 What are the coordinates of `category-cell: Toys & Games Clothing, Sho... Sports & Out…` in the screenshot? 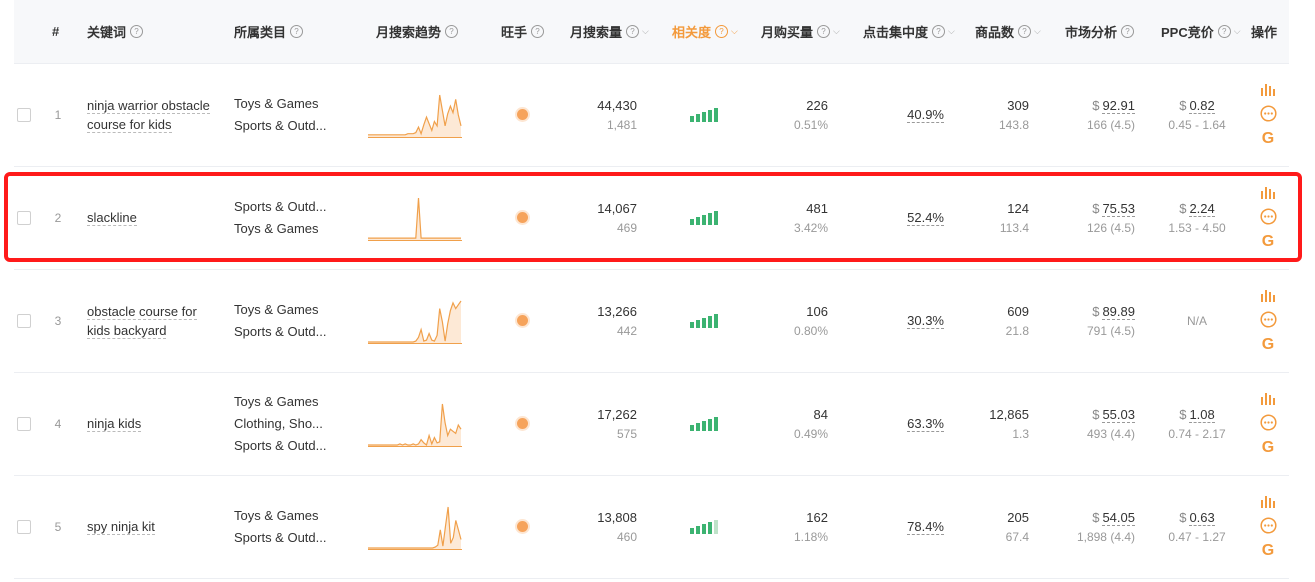 It's located at (299, 423).